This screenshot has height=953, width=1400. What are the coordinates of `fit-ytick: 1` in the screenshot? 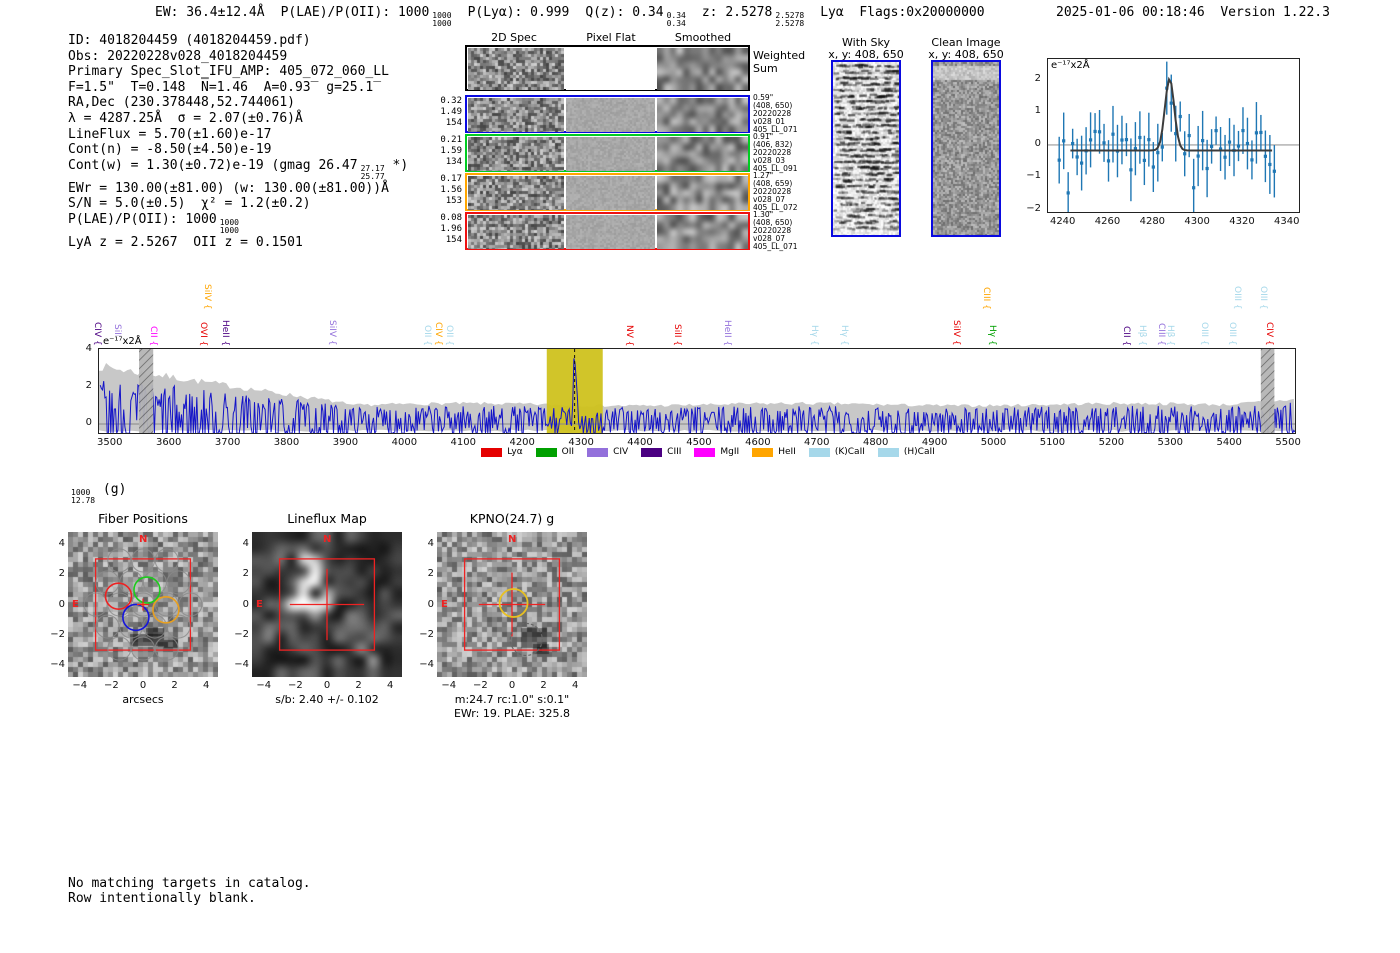 It's located at (1037, 111).